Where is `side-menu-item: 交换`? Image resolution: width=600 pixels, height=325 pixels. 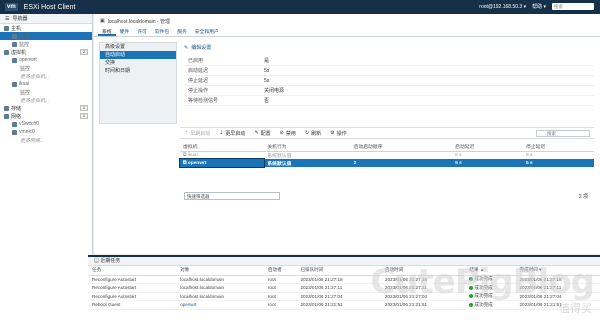 side-menu-item: 交换 is located at coordinates (138, 63).